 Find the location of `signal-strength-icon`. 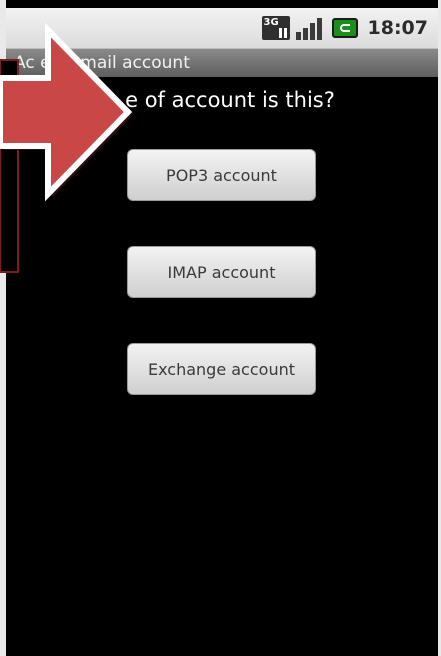

signal-strength-icon is located at coordinates (310, 28).